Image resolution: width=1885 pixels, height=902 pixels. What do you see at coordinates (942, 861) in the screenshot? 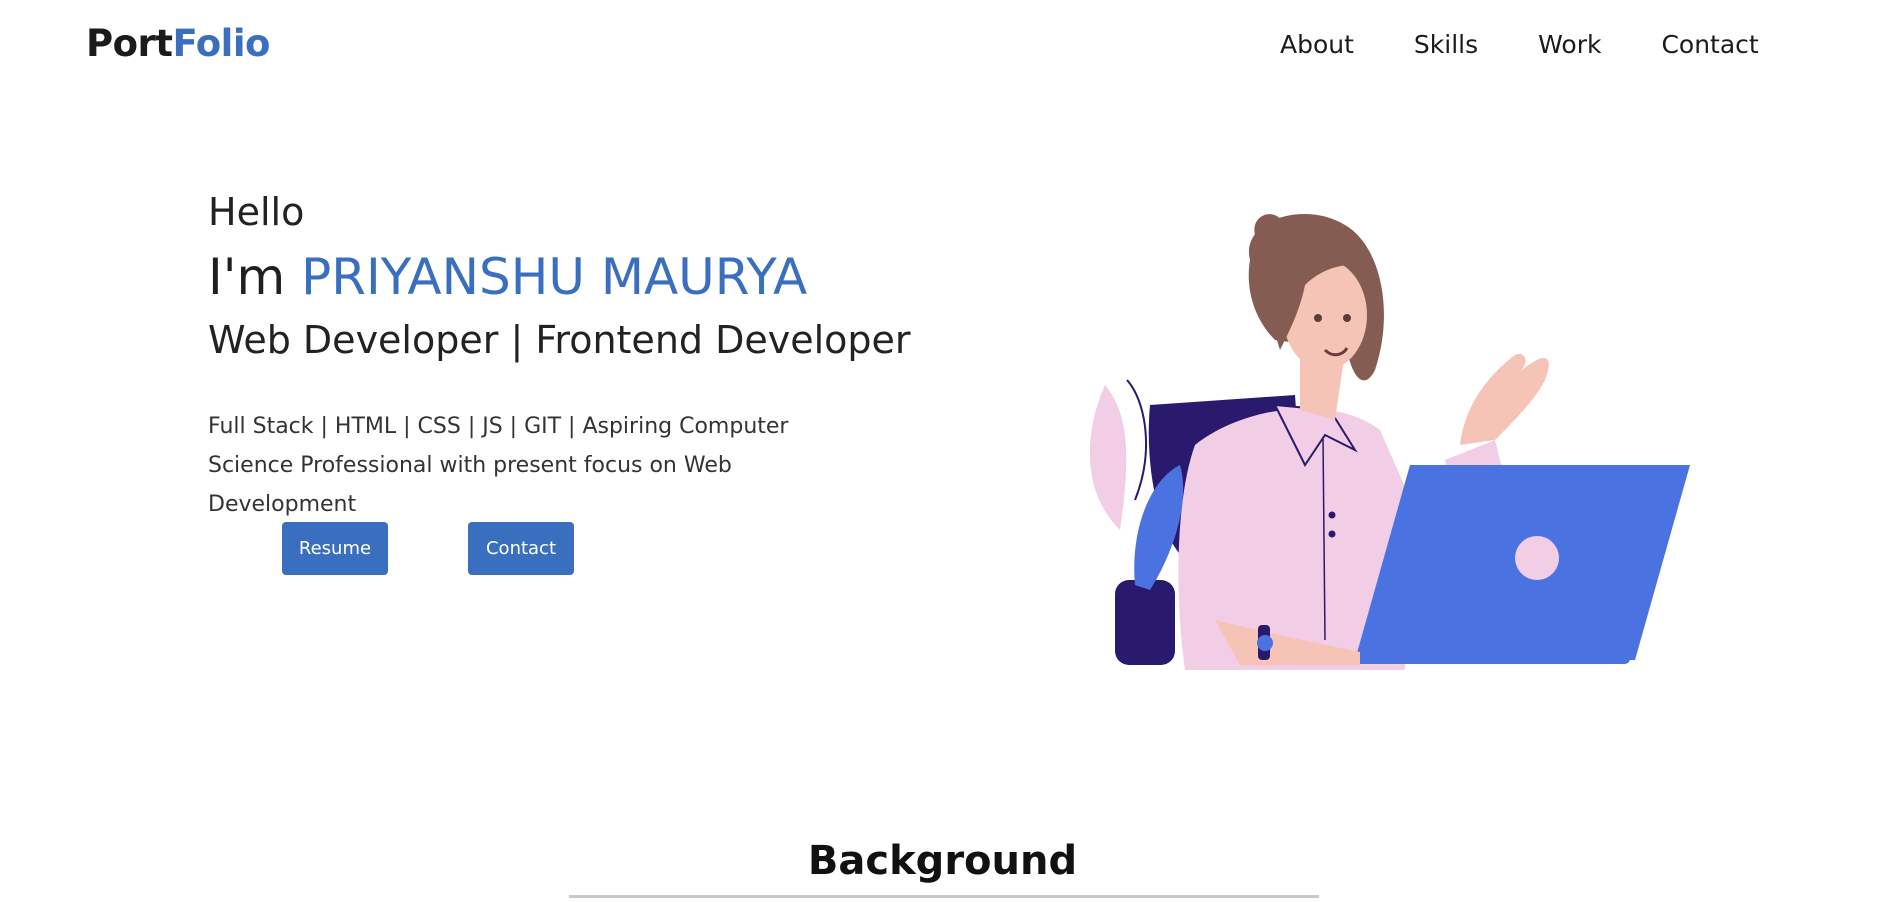
I see `section-title-background: Background` at bounding box center [942, 861].